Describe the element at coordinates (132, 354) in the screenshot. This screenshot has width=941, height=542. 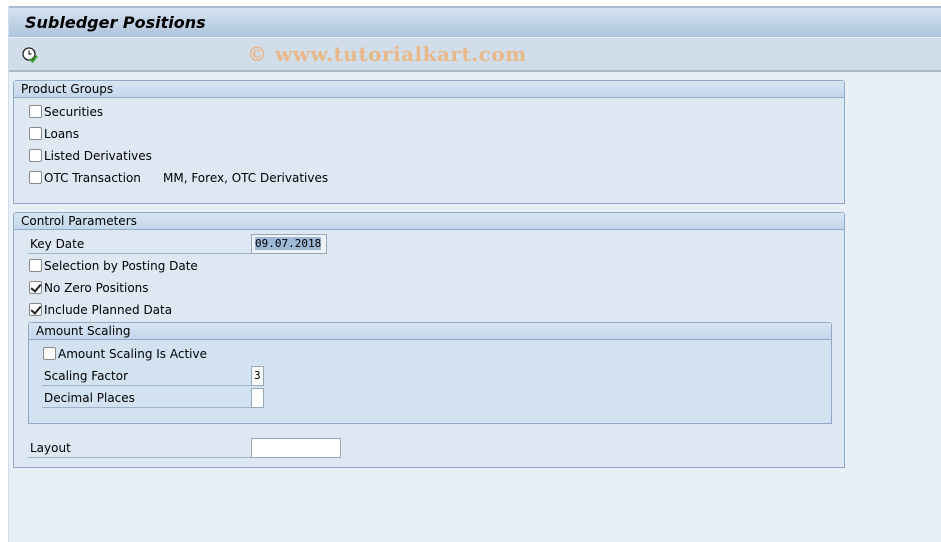
I see `amount-scaling-active-label: Amount Scaling Is Active` at that location.